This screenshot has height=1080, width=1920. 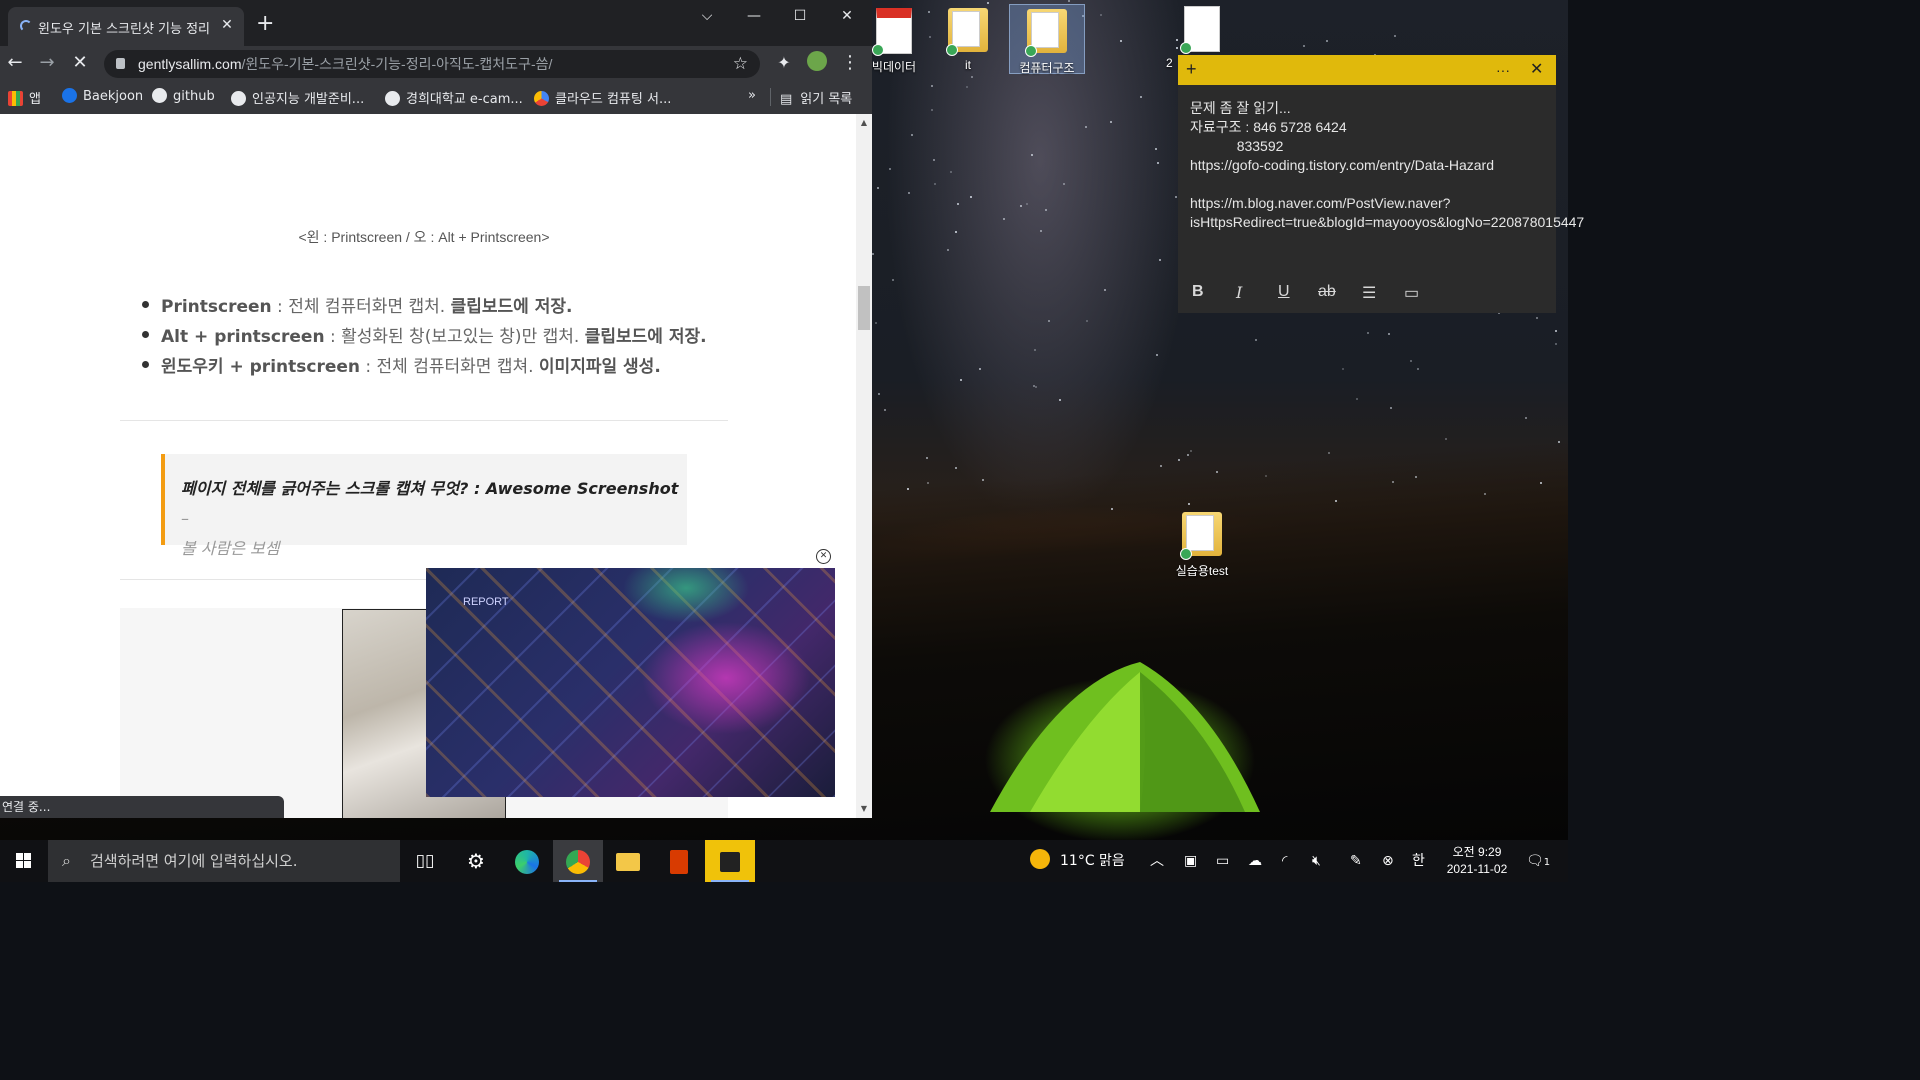 What do you see at coordinates (183, 96) in the screenshot?
I see `bookmark-github: github` at bounding box center [183, 96].